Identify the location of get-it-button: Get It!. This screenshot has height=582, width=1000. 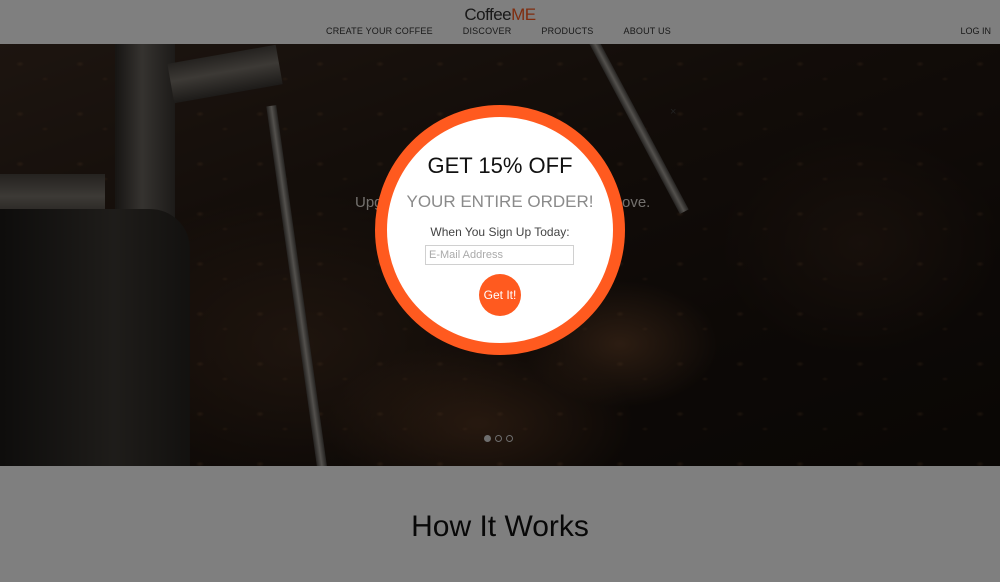
(500, 295).